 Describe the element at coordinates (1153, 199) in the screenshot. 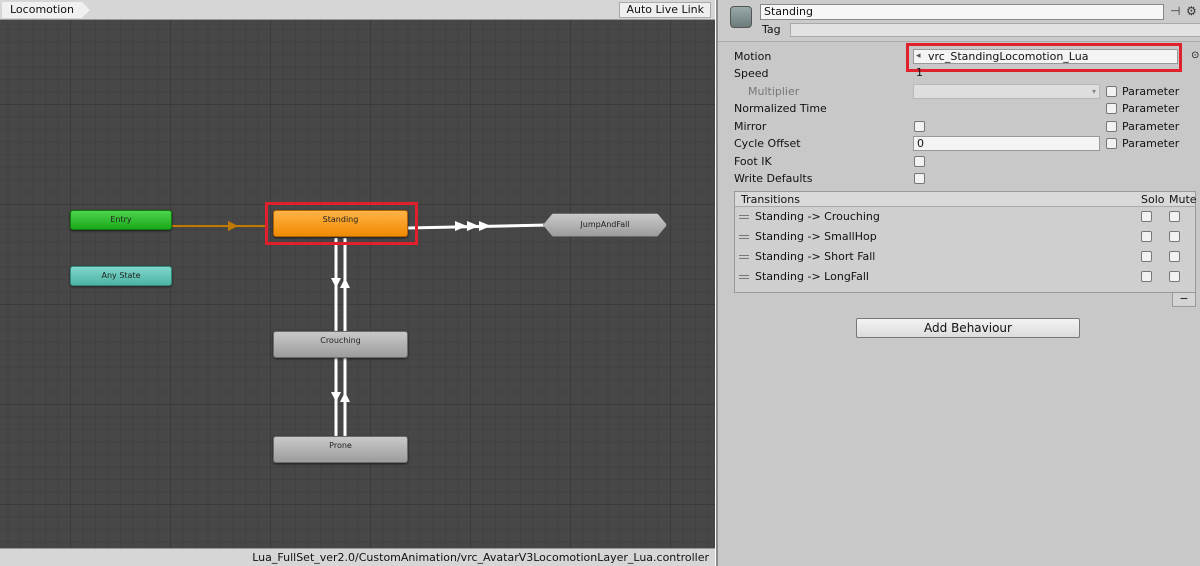

I see `solo-header: Solo` at that location.